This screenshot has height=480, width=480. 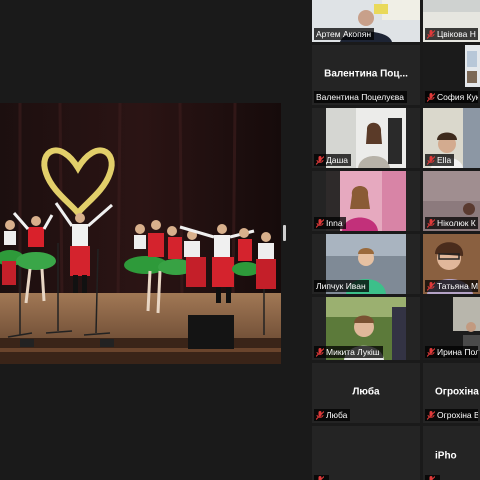 I want to click on participant-tile: Артем Акопян, so click(x=366, y=21).